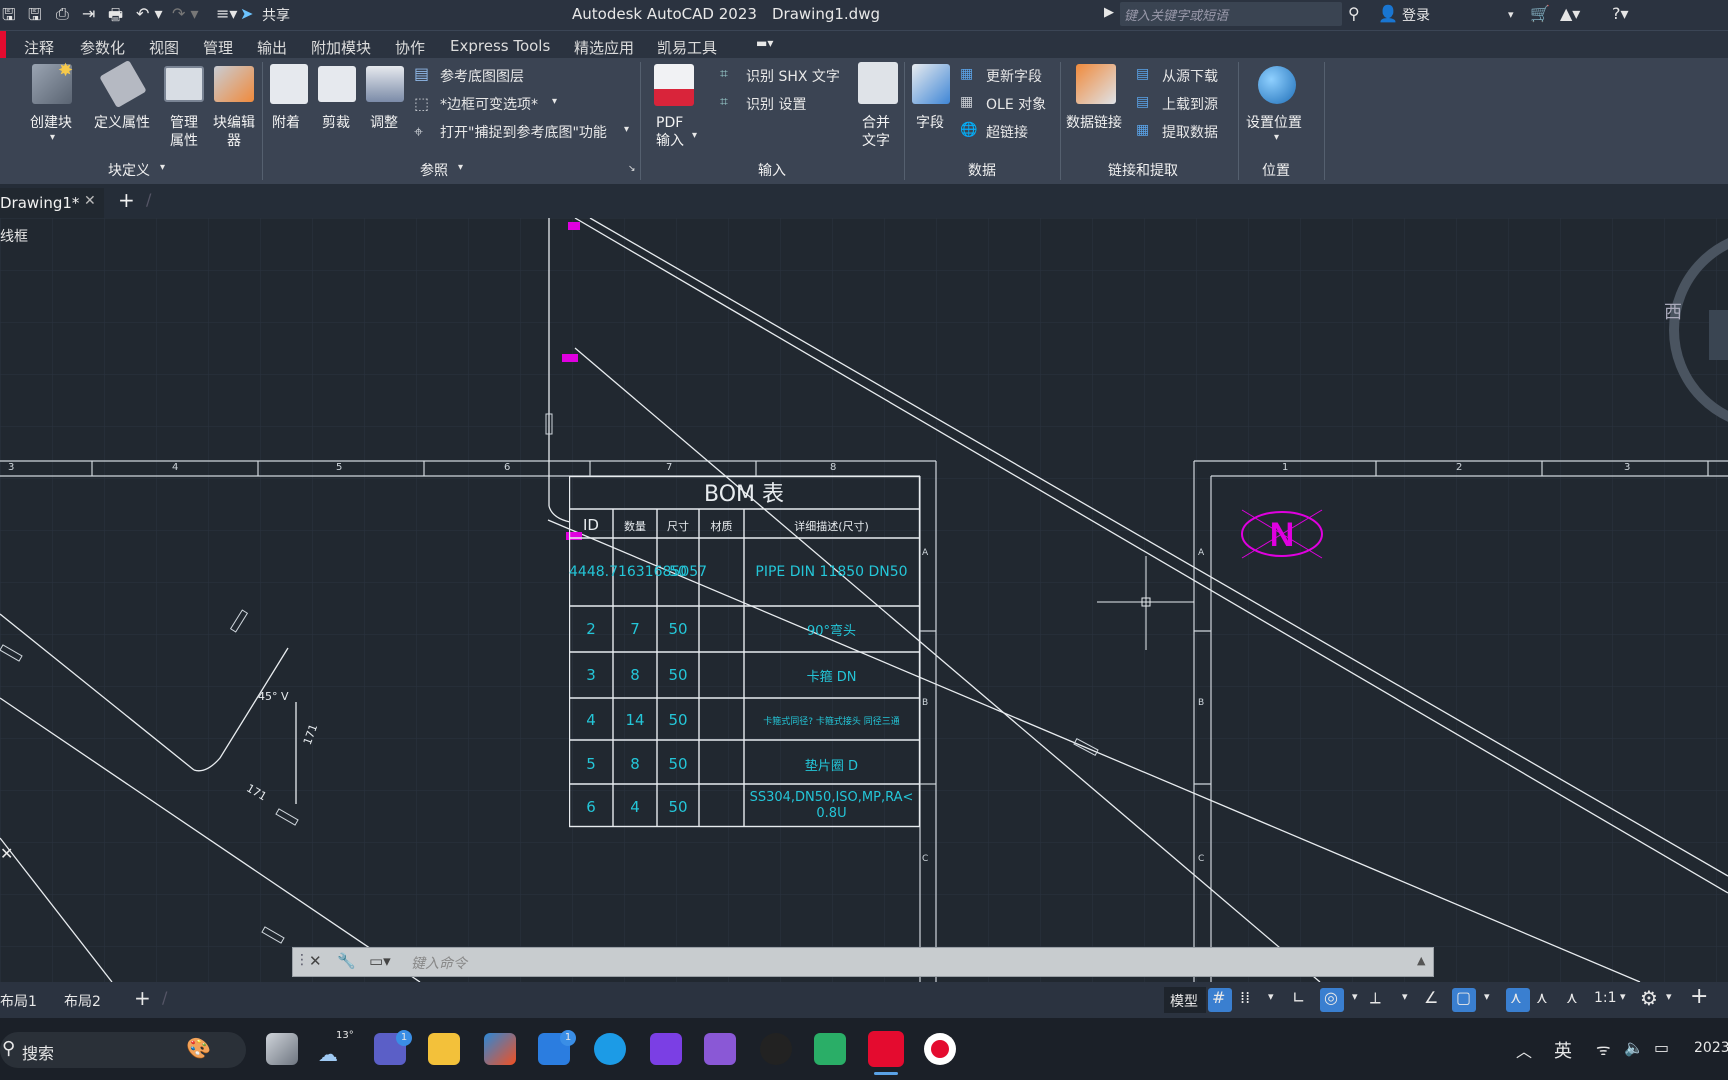 The image size is (1728, 1080). Describe the element at coordinates (341, 47) in the screenshot. I see `menu-addins: 附加模块` at that location.